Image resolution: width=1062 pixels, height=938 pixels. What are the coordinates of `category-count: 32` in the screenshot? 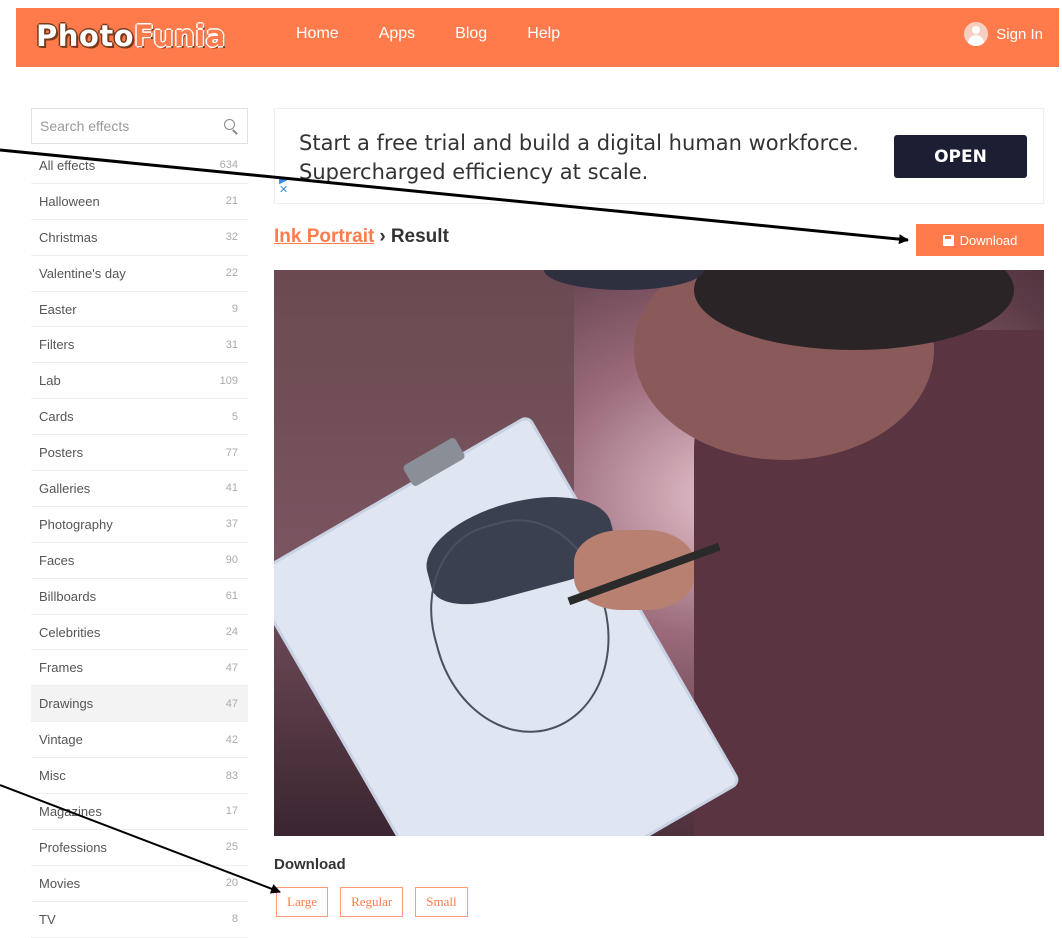 It's located at (231, 237).